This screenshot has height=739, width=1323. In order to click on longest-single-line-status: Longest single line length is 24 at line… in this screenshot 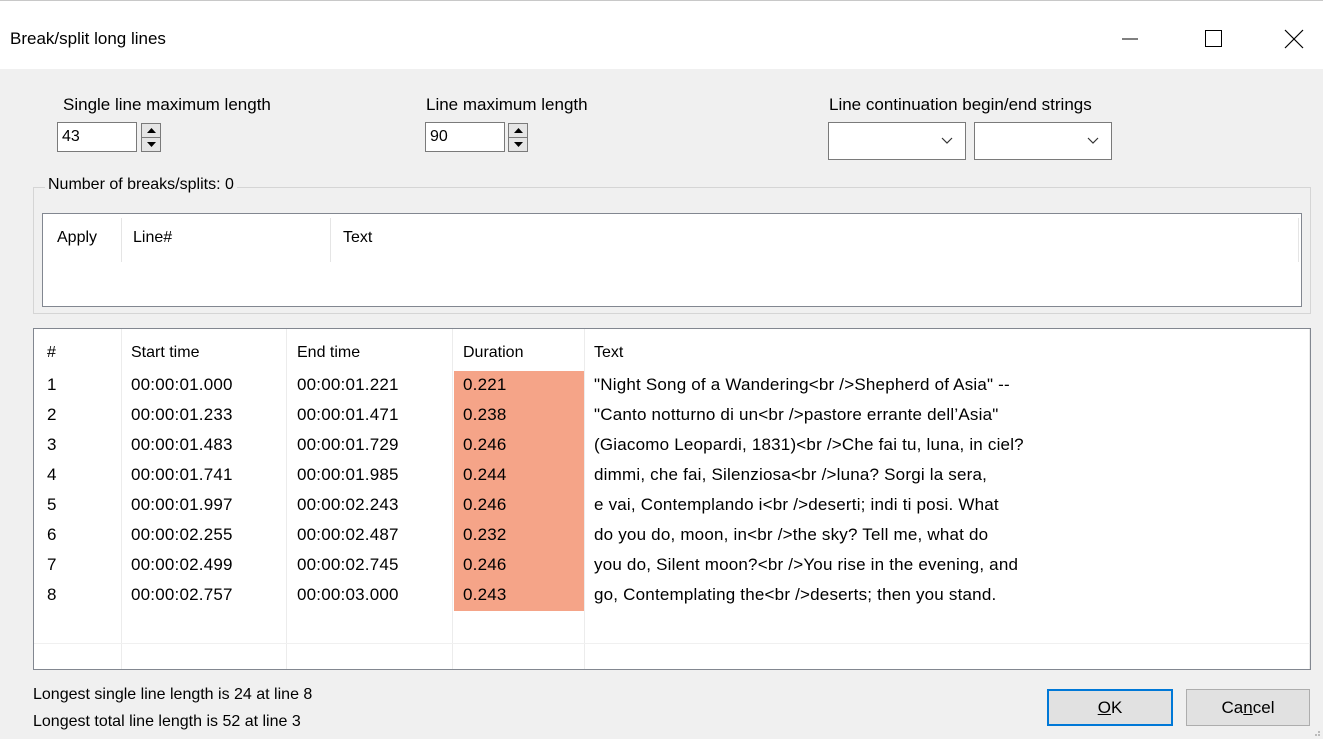, I will do `click(173, 694)`.